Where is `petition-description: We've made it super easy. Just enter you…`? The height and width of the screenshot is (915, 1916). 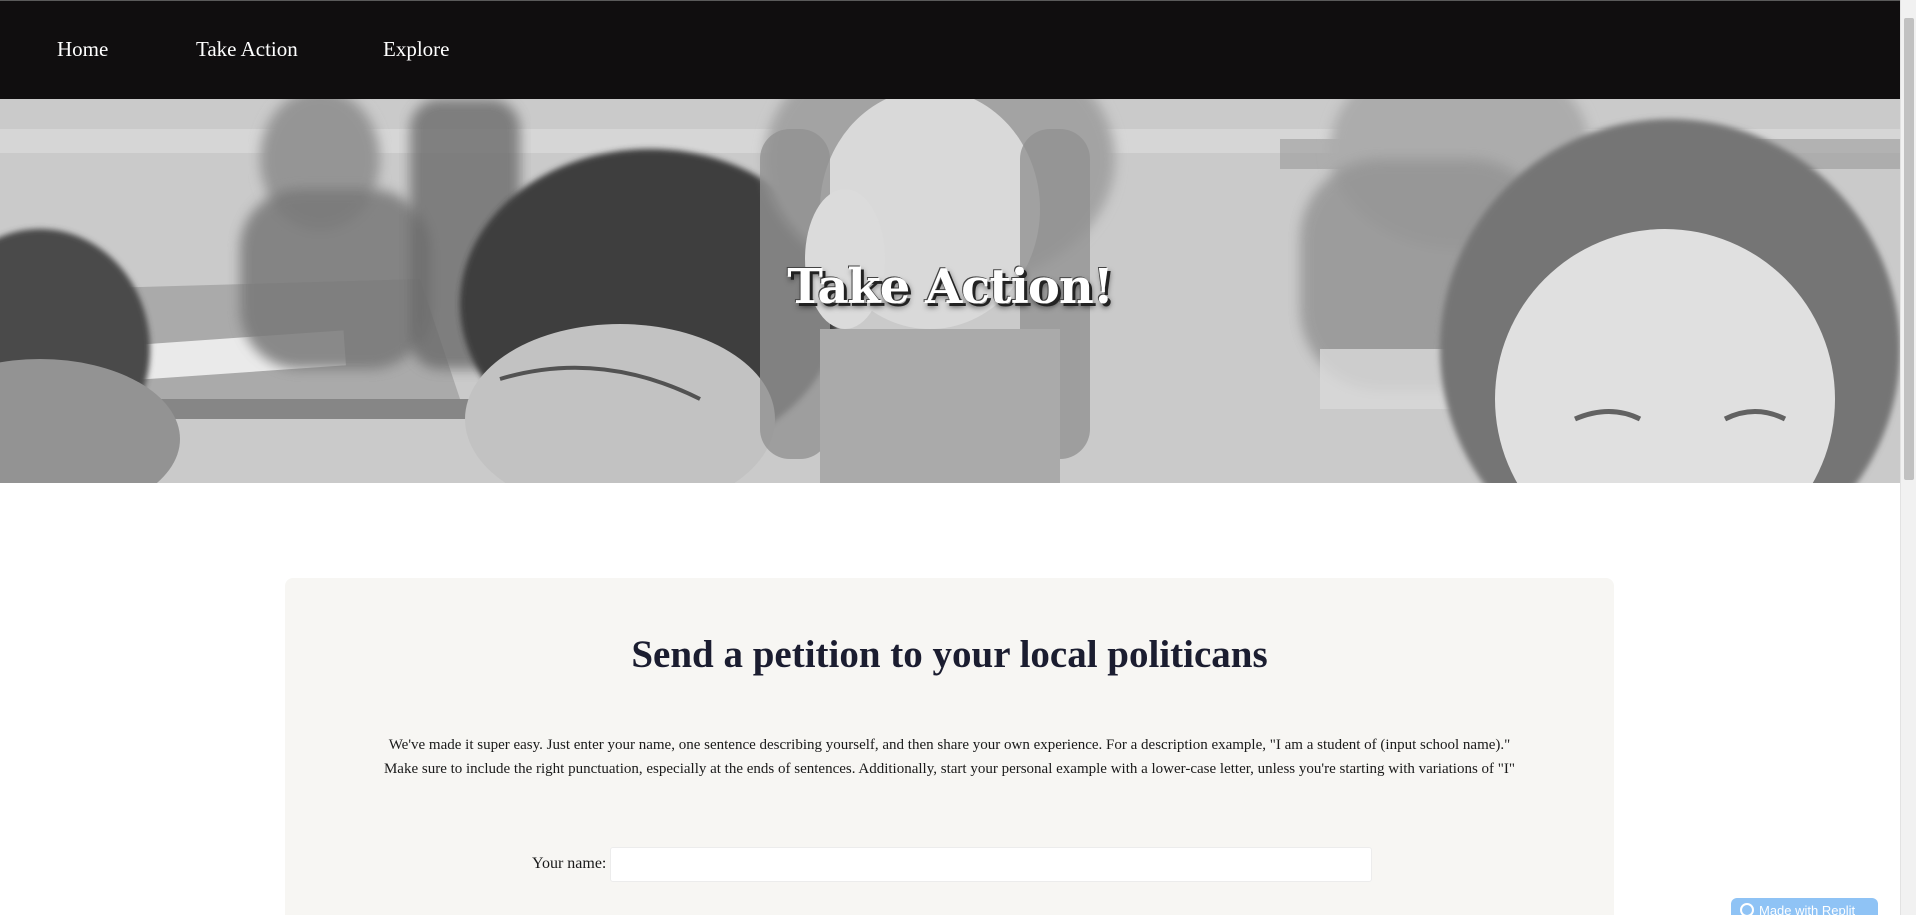 petition-description: We've made it super easy. Just enter you… is located at coordinates (949, 757).